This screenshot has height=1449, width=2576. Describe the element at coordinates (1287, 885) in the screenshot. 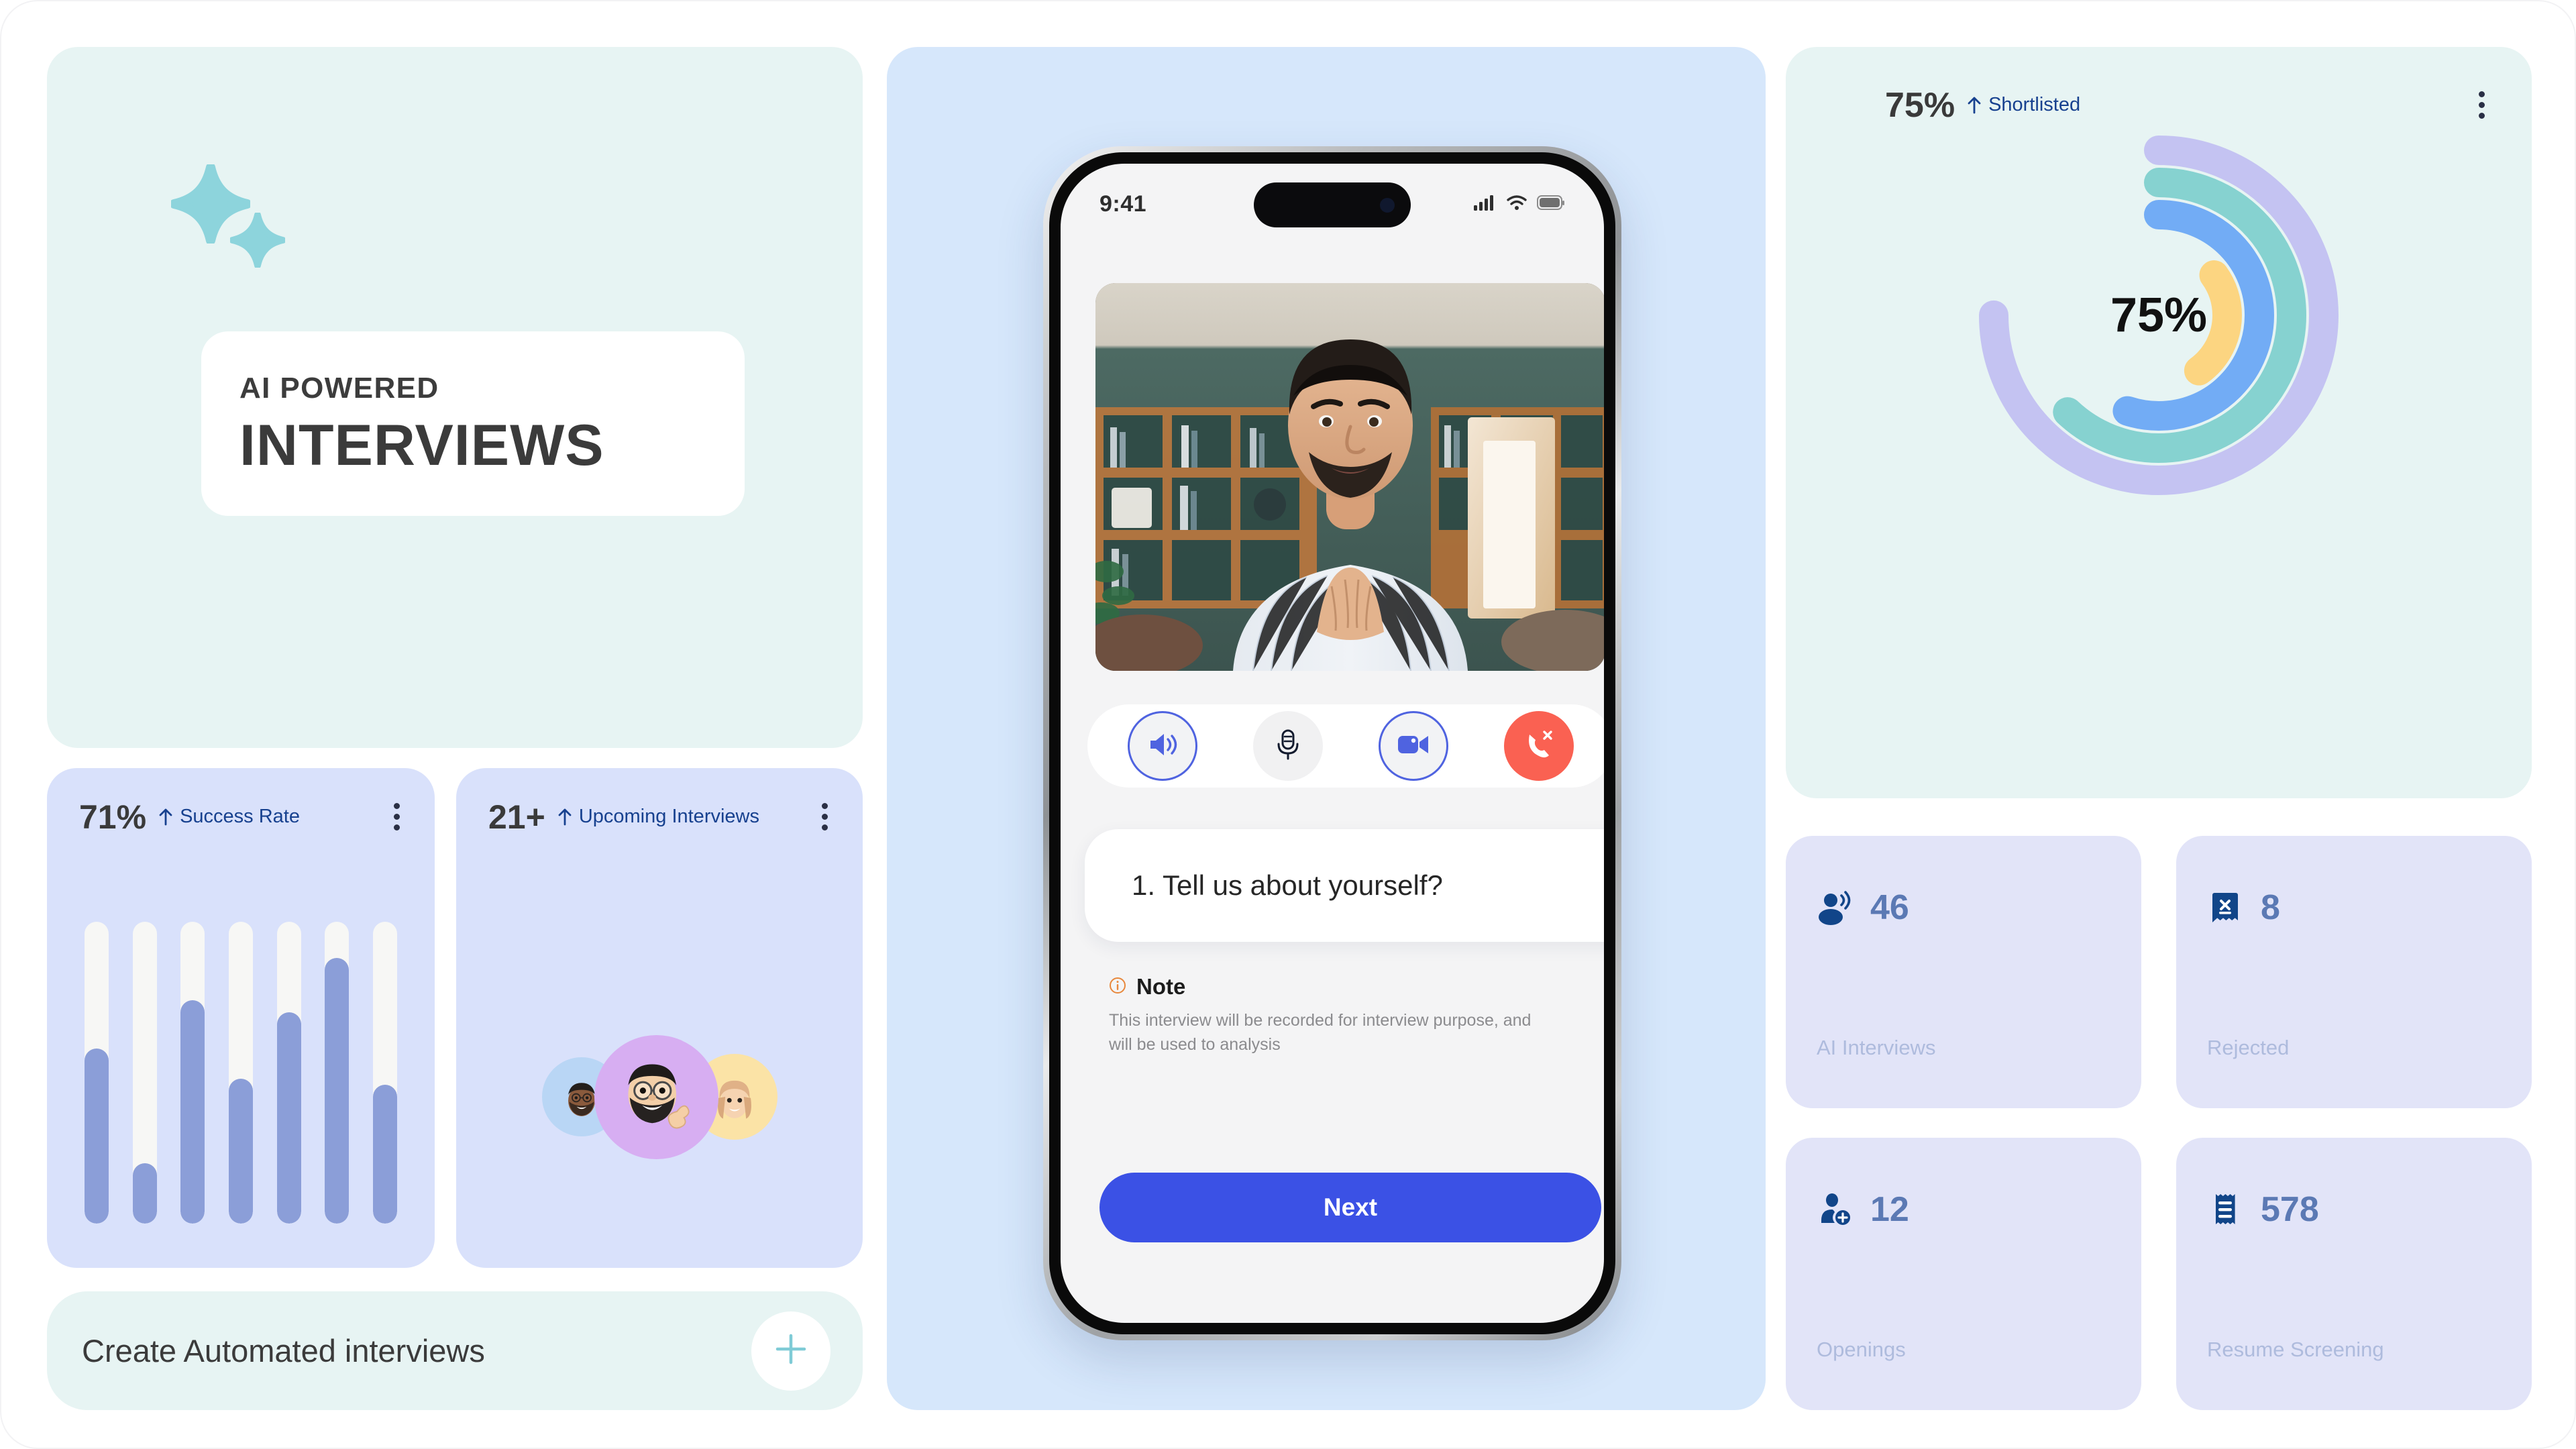

I see `interview-question-text: 1. Tell us about yourself?` at that location.